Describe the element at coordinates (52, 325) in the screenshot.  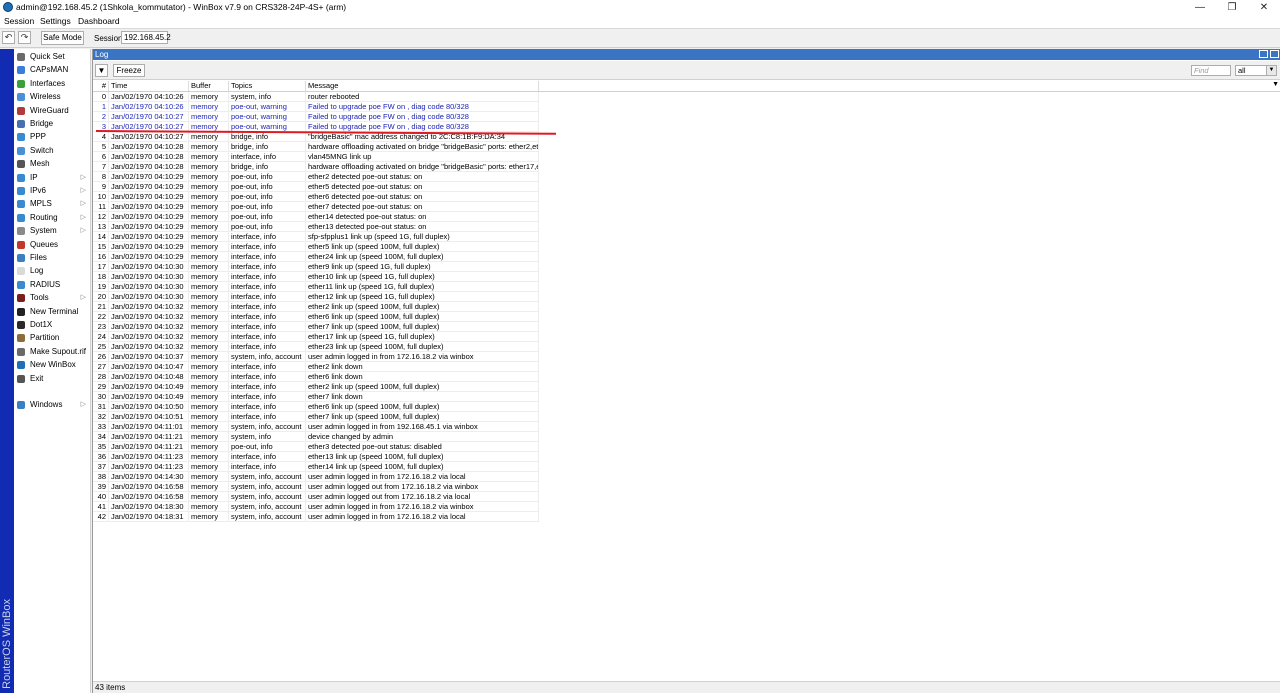
I see `sidebar-item-dot1x: Dot1X` at that location.